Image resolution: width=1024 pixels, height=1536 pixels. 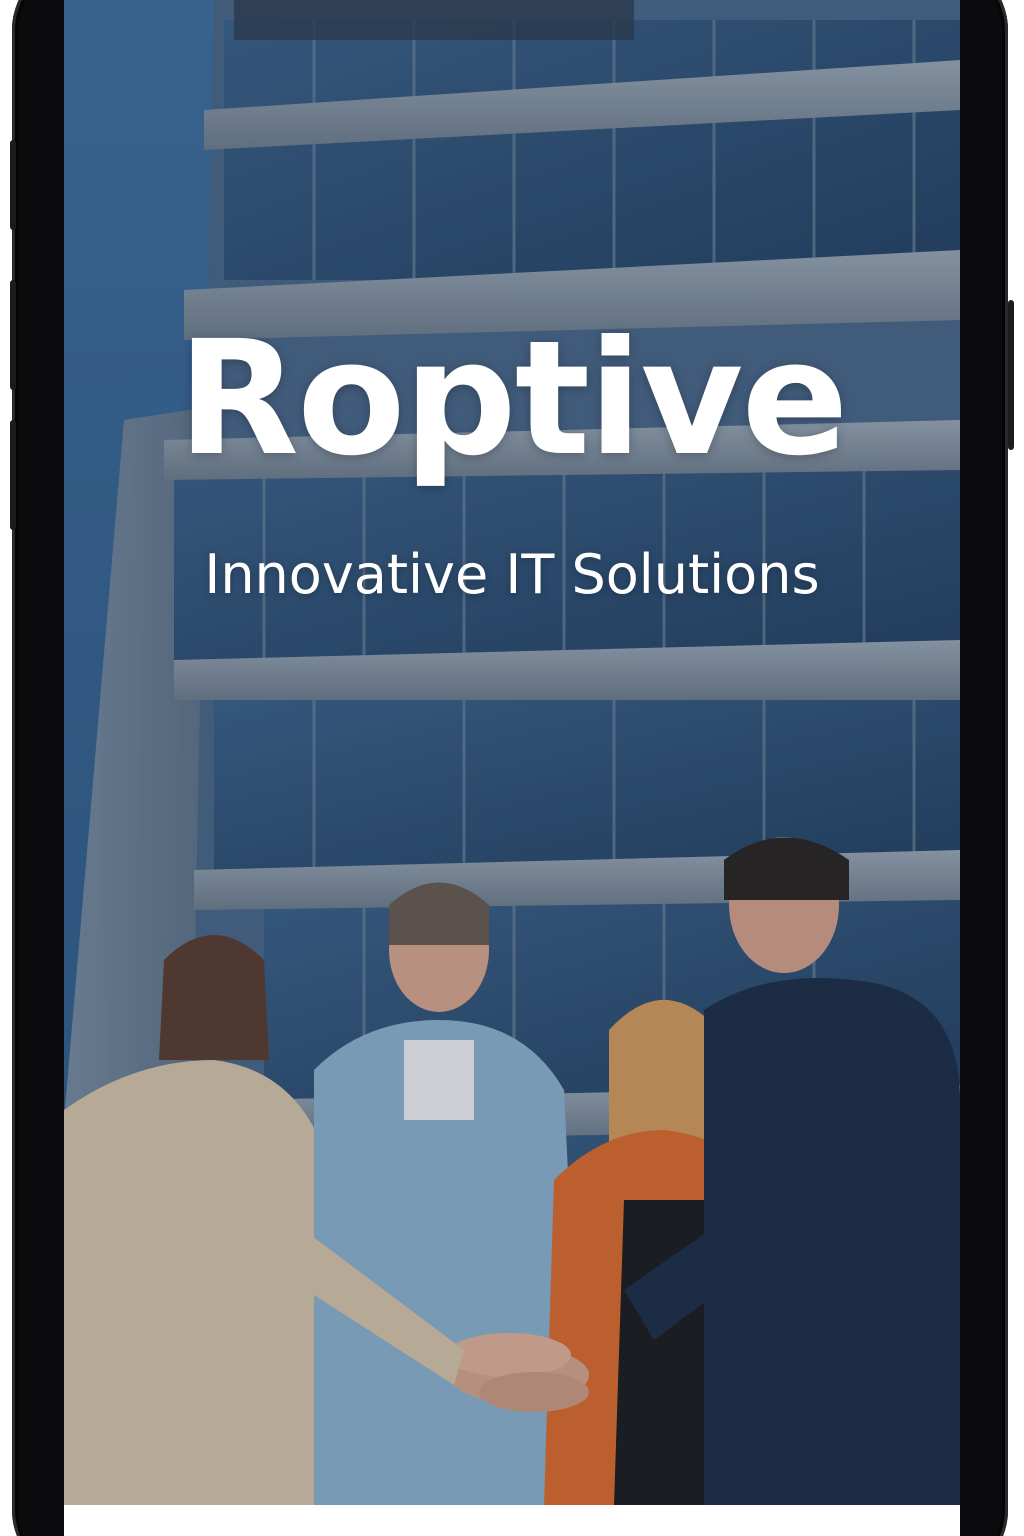 What do you see at coordinates (1011, 375) in the screenshot?
I see `power-button` at bounding box center [1011, 375].